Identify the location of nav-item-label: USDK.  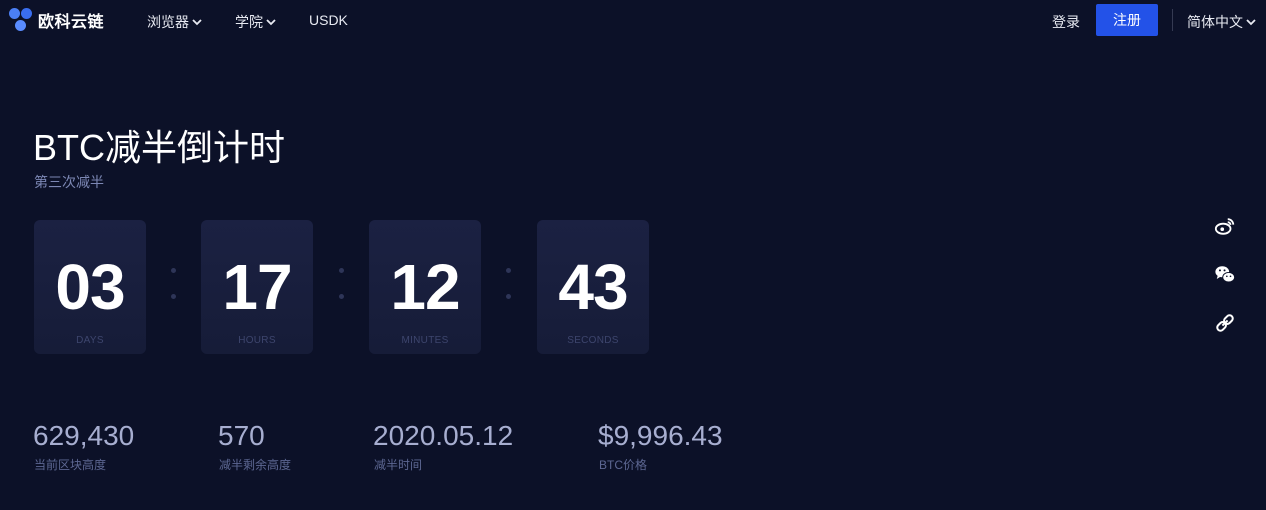
(328, 20).